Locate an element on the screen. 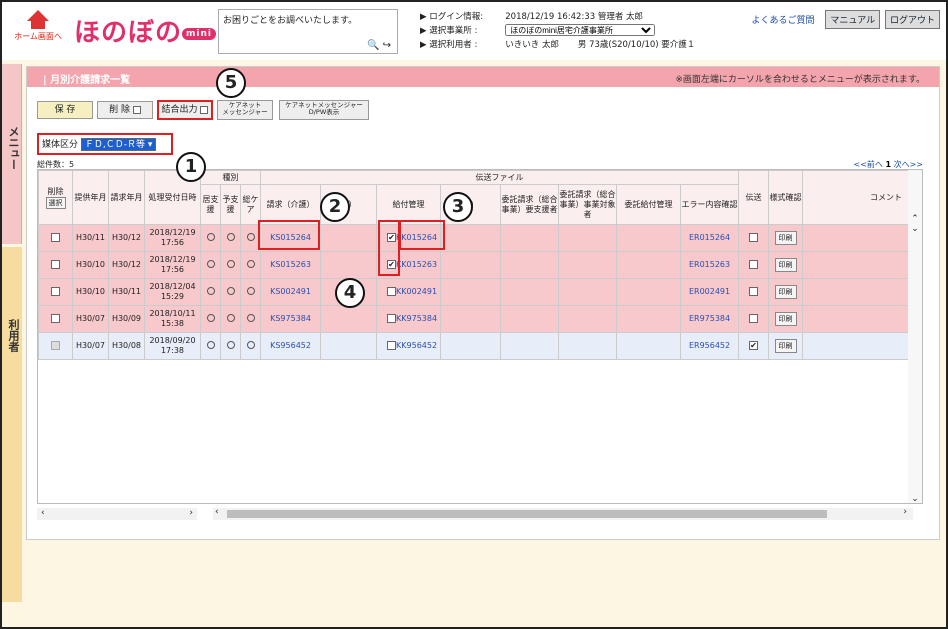 This screenshot has width=948, height=629. scroll-end-icon: ⌄ is located at coordinates (915, 499).